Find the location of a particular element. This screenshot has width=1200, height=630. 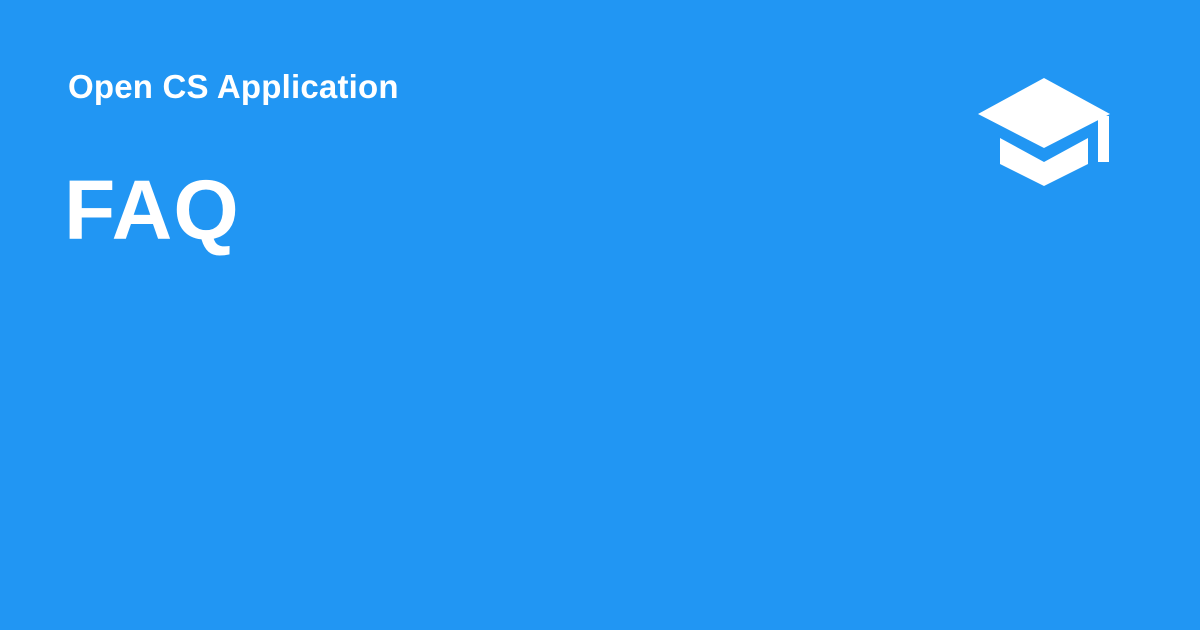

site-name: Open CS Application is located at coordinates (233, 86).